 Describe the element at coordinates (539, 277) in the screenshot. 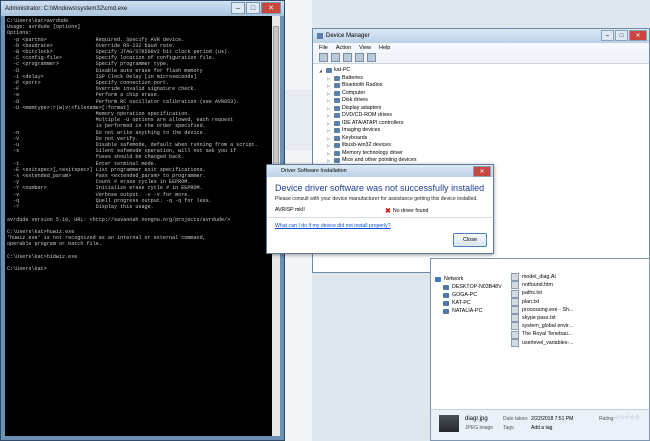

I see `file-name-label: model_diag.AI` at that location.